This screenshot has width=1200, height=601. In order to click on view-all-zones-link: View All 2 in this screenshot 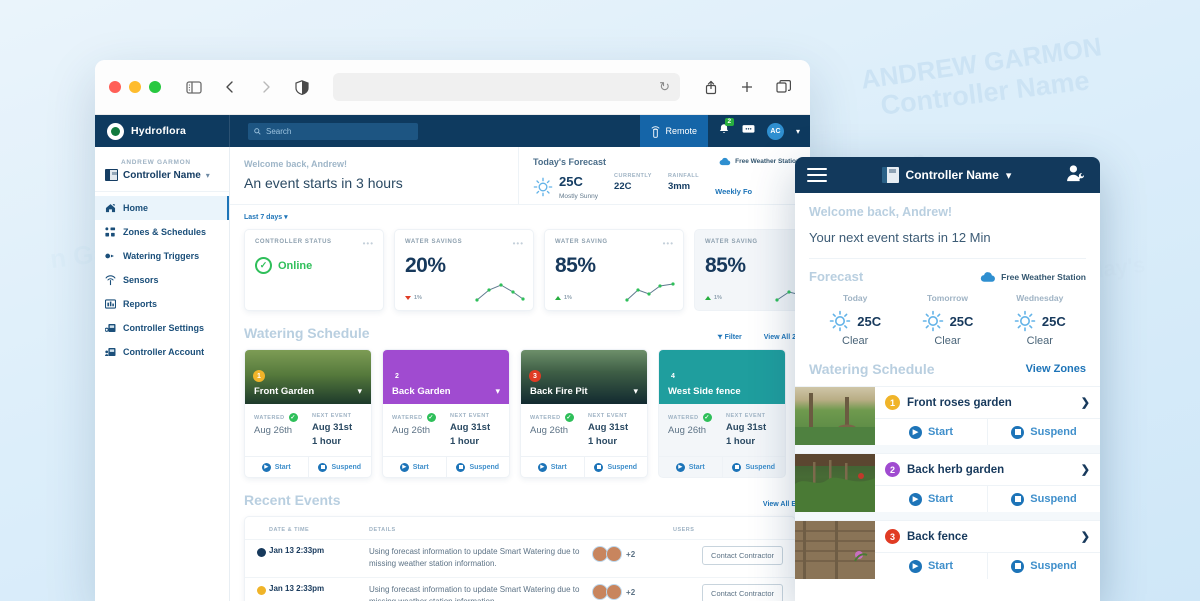, I will do `click(780, 337)`.